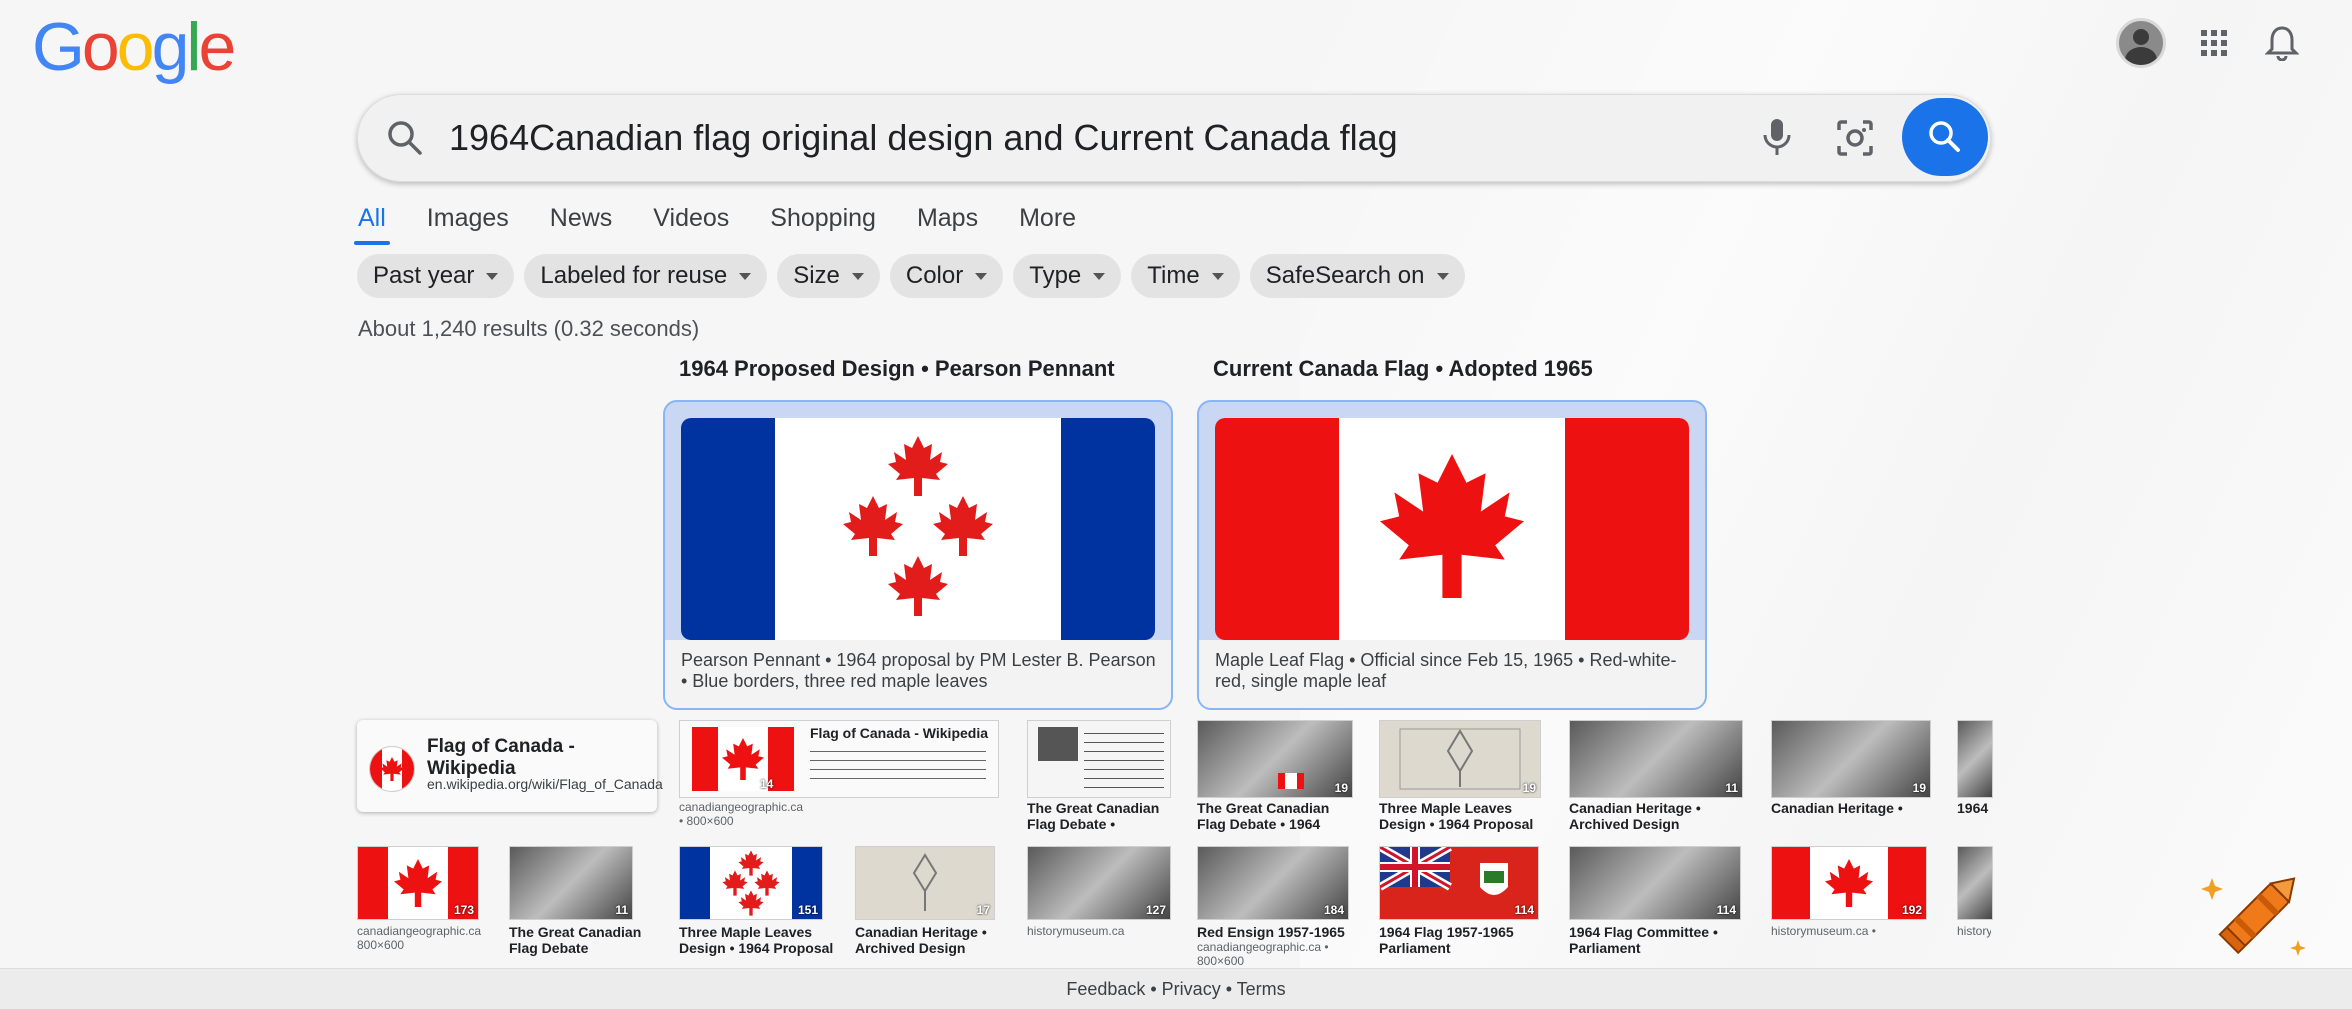  Describe the element at coordinates (816, 275) in the screenshot. I see `chip-label: Size` at that location.